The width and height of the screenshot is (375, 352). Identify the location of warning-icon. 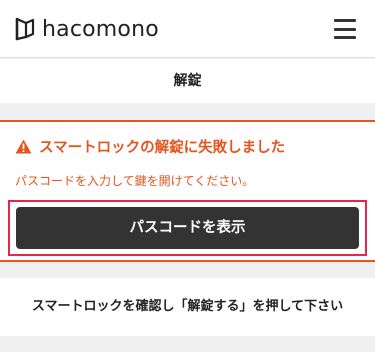
(23, 146).